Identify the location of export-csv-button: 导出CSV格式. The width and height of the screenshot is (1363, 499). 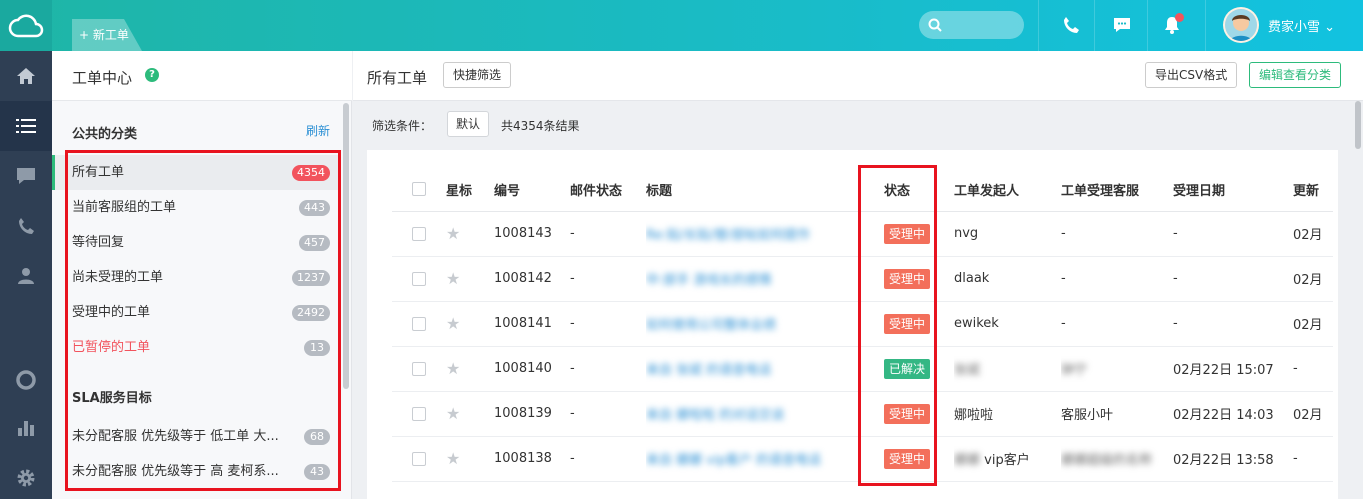
(1191, 75).